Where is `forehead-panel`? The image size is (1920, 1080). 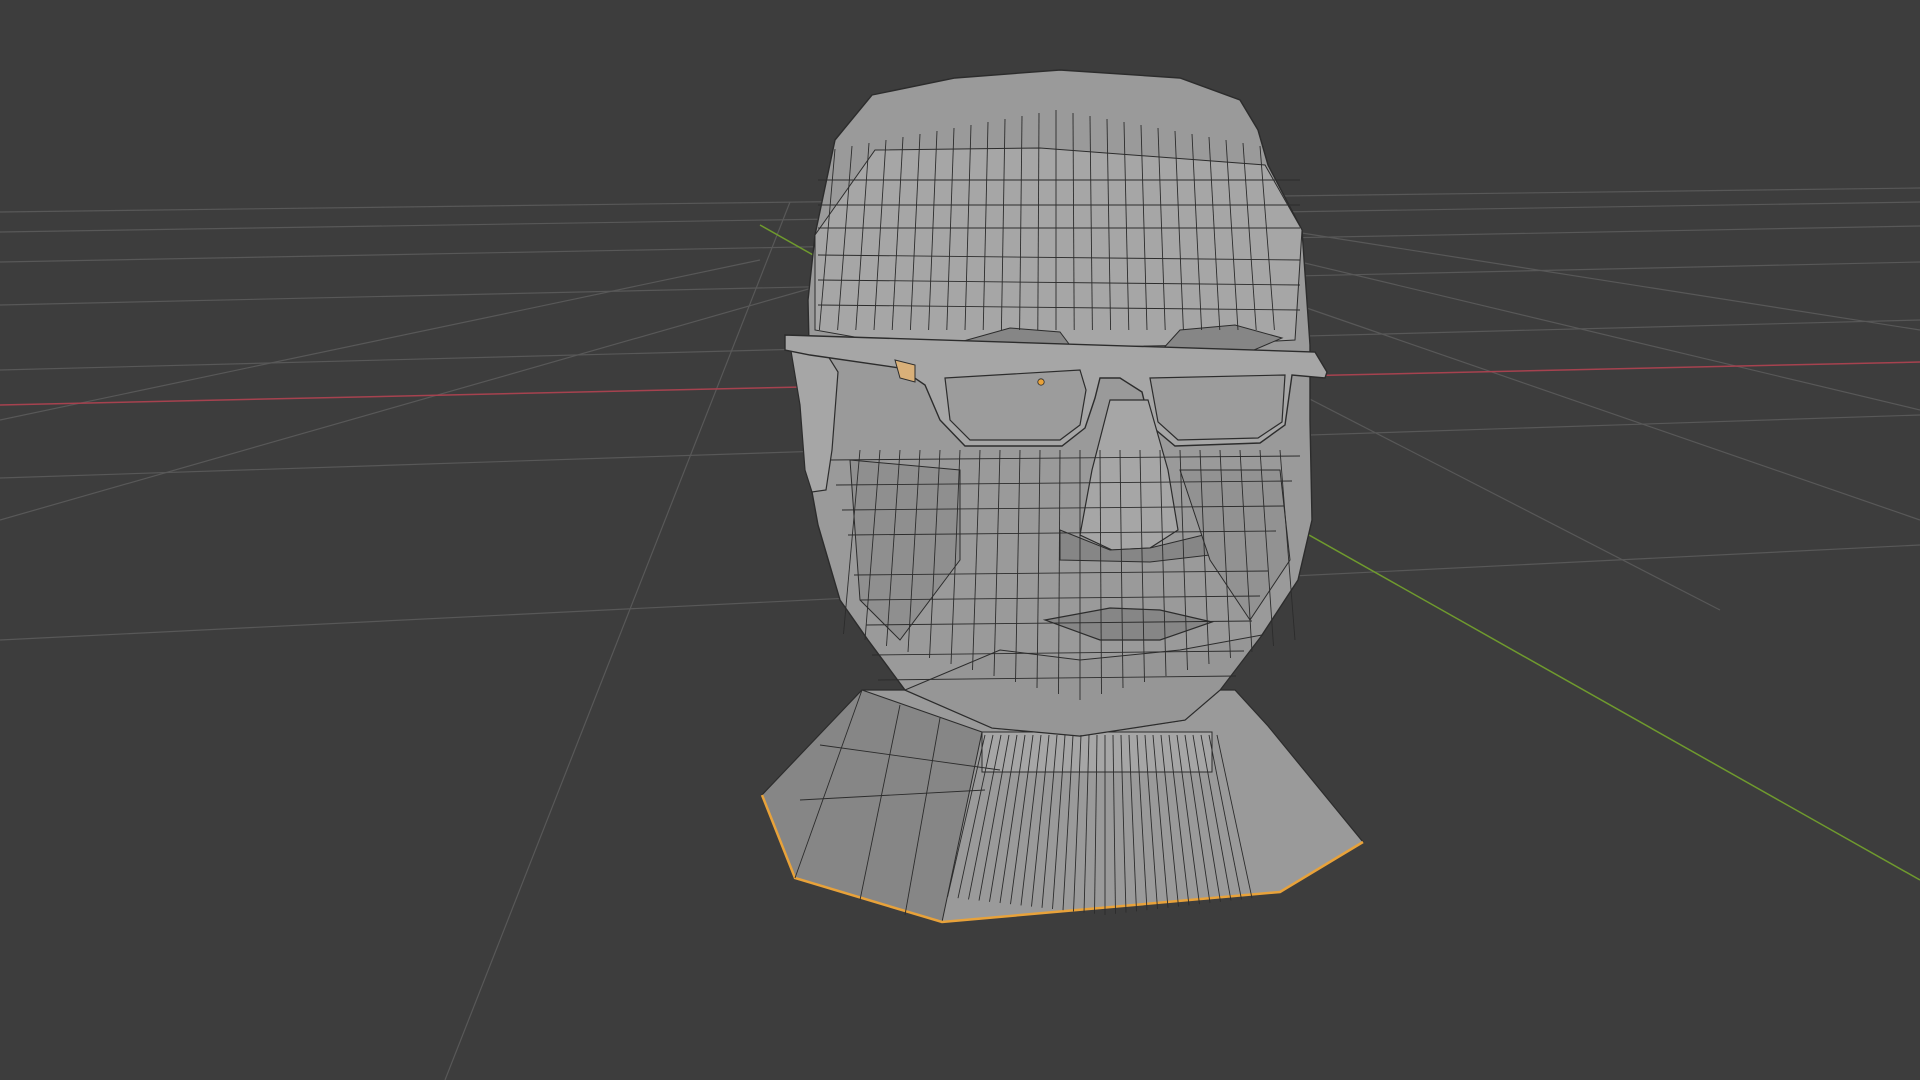 forehead-panel is located at coordinates (1058, 248).